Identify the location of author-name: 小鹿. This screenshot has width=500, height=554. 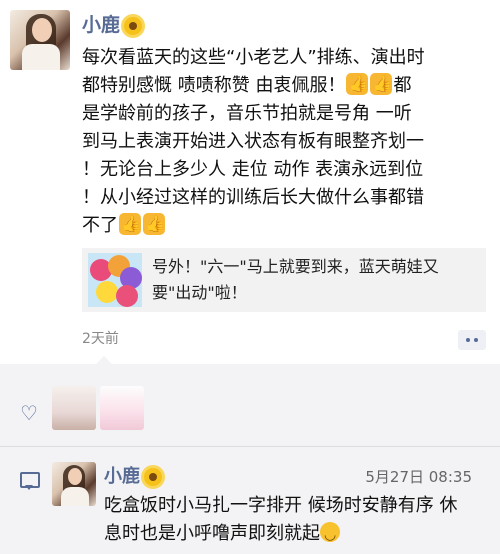
(112, 23).